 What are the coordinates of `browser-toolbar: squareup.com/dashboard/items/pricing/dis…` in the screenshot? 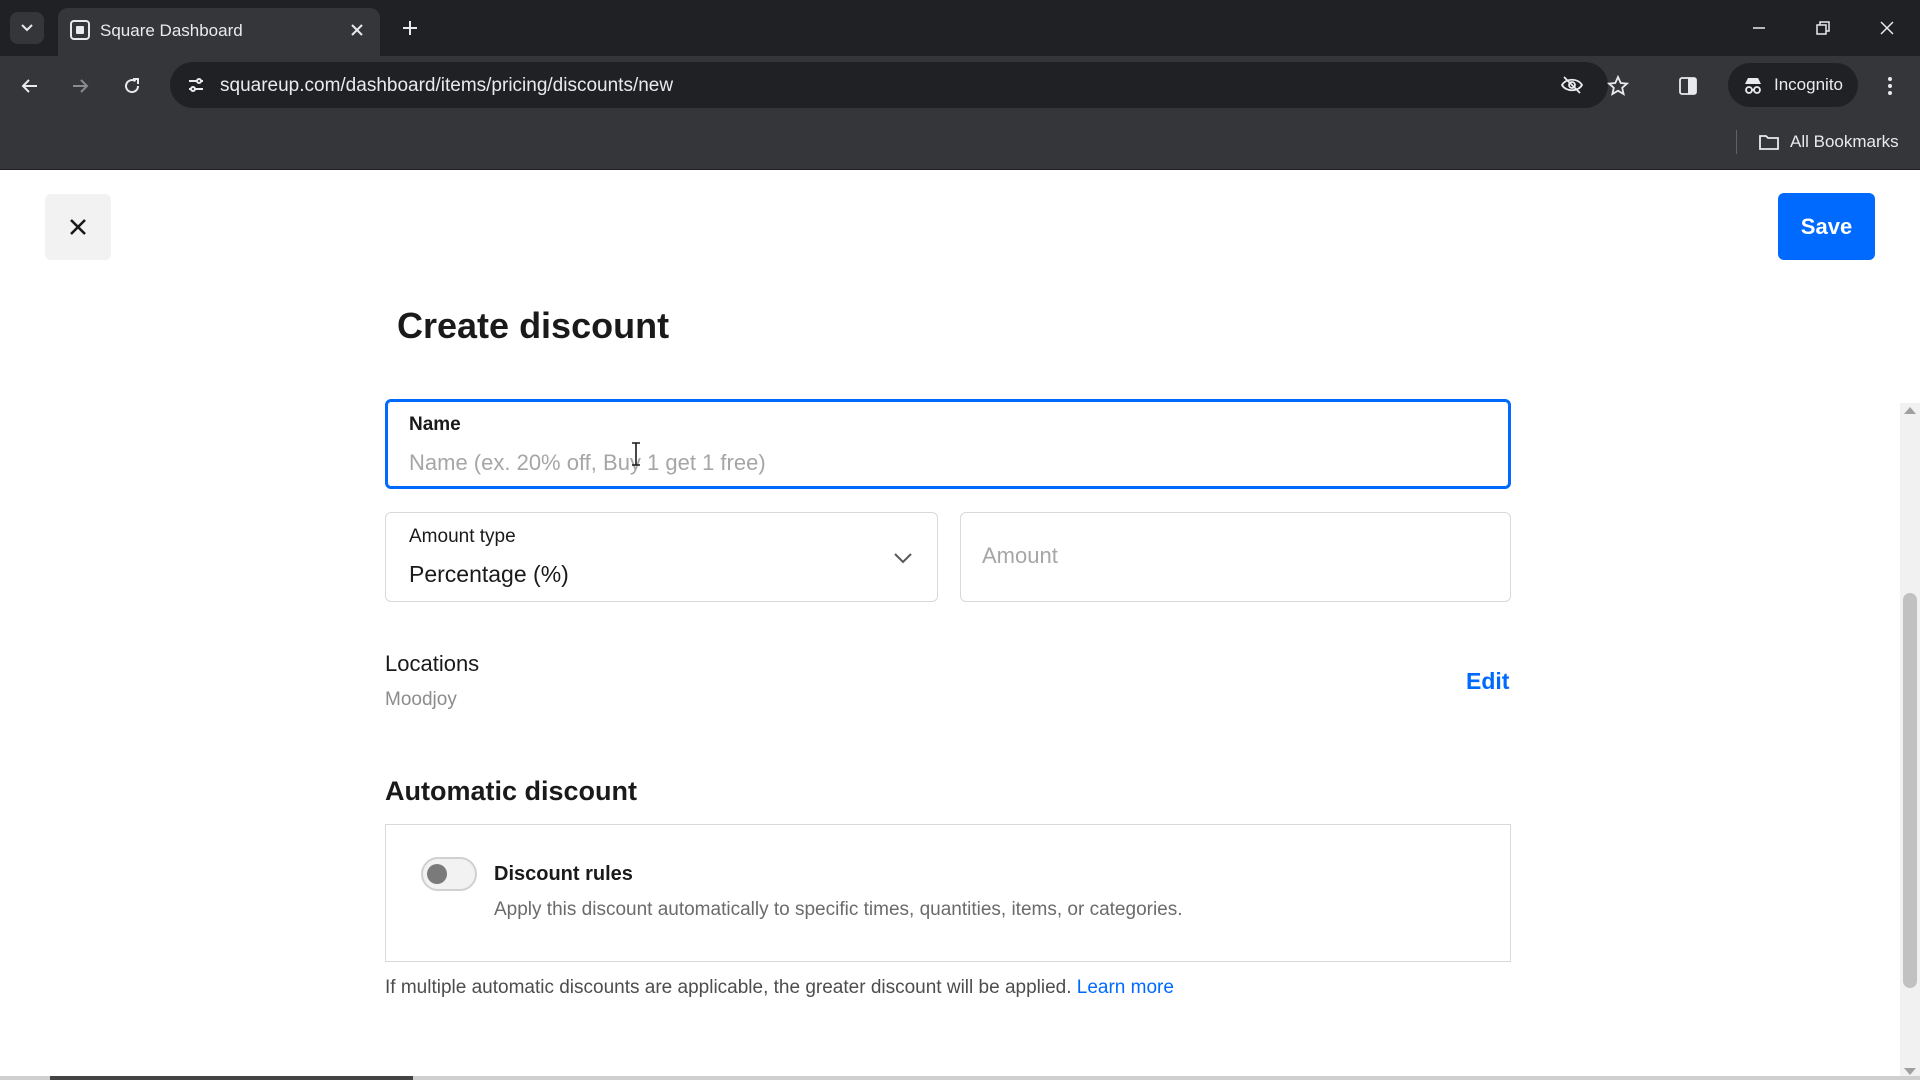 It's located at (960, 85).